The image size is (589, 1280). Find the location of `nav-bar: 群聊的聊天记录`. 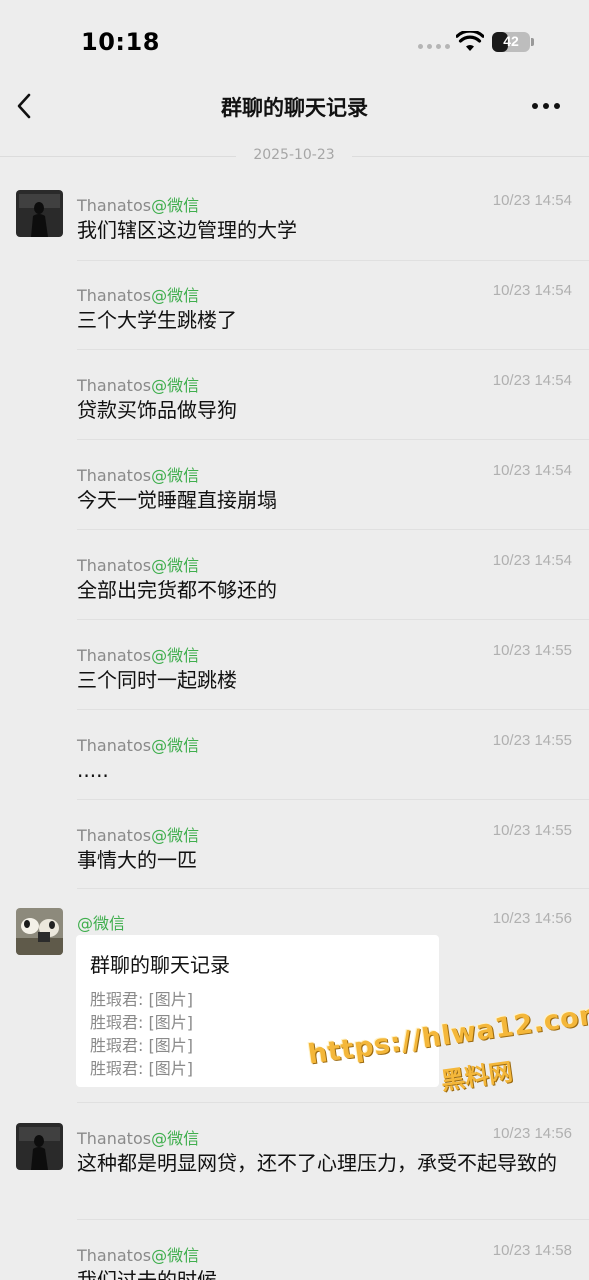

nav-bar: 群聊的聊天记录 is located at coordinates (294, 106).